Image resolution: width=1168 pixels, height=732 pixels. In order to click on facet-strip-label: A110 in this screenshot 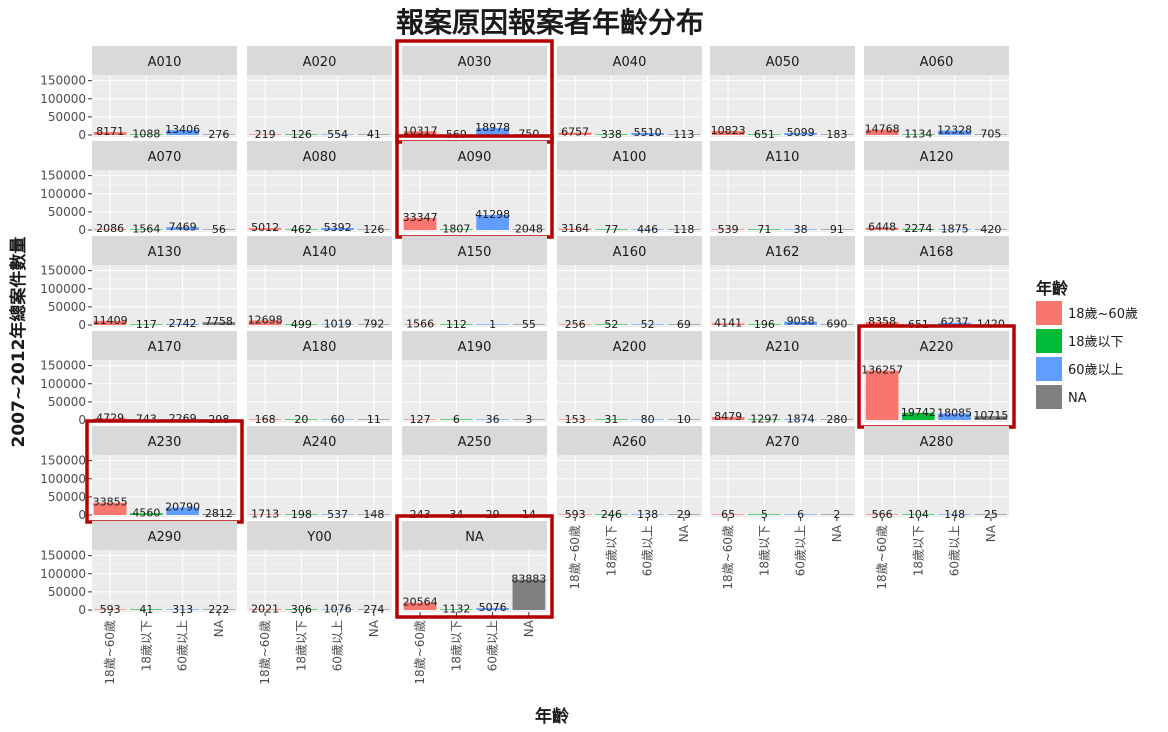, I will do `click(783, 157)`.